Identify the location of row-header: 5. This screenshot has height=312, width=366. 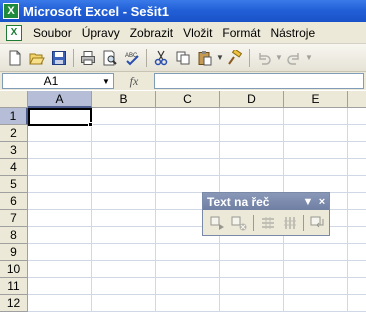
(14, 184).